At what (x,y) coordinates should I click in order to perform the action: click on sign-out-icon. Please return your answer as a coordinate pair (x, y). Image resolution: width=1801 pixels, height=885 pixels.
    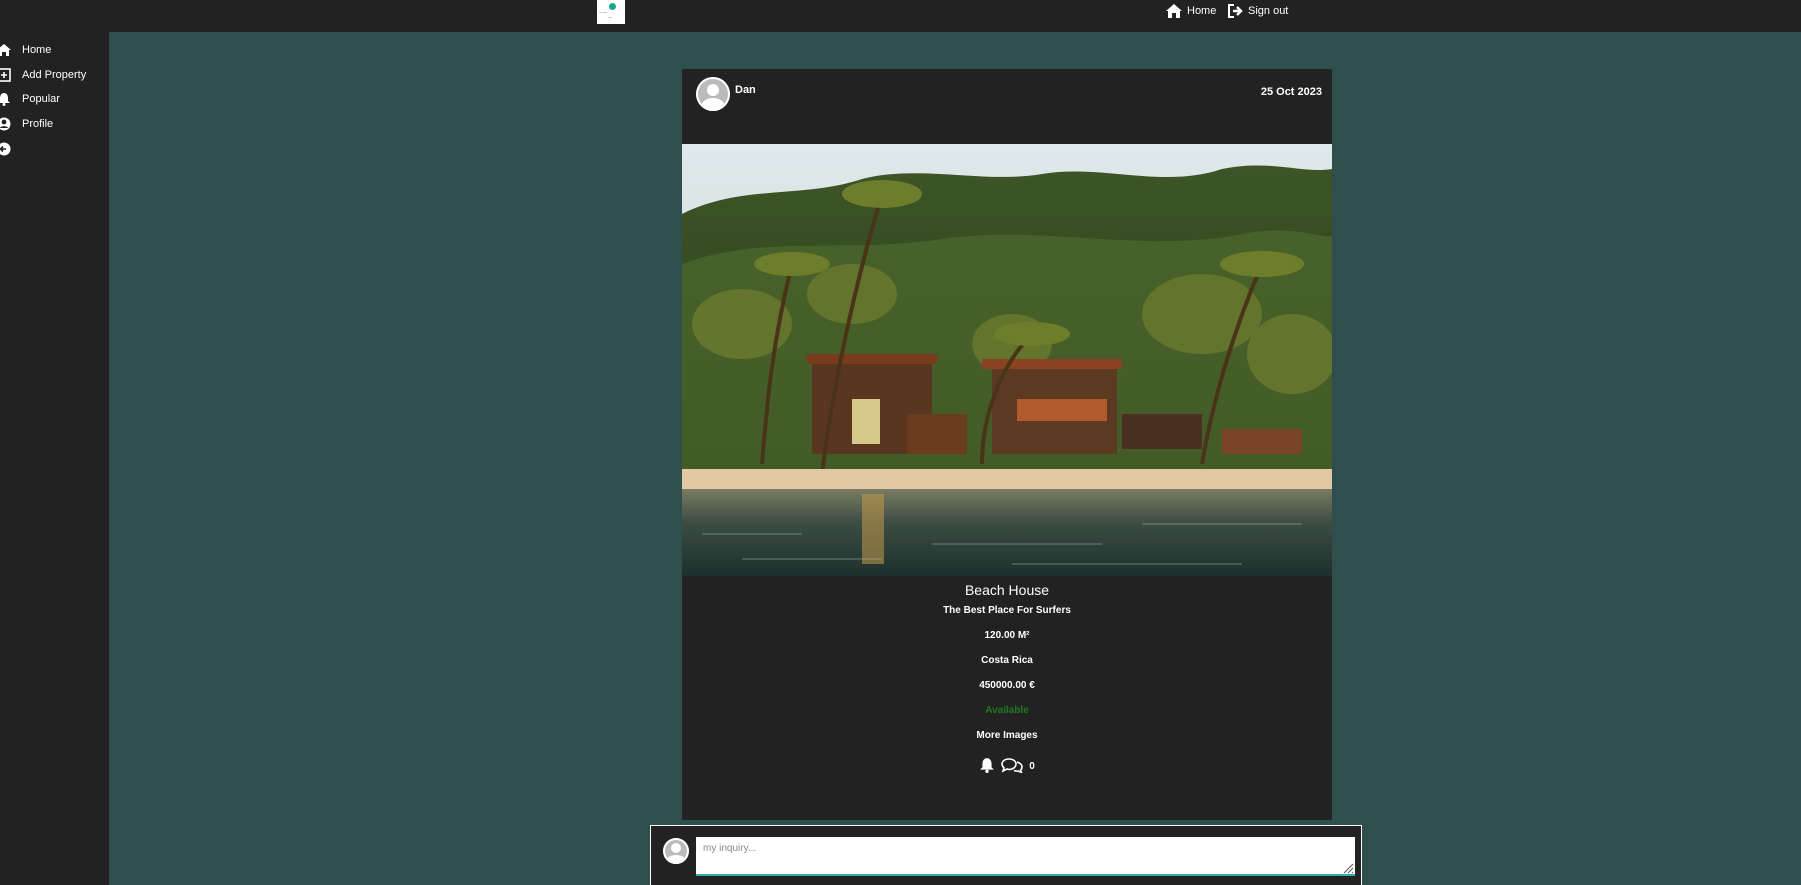
    Looking at the image, I should click on (1235, 11).